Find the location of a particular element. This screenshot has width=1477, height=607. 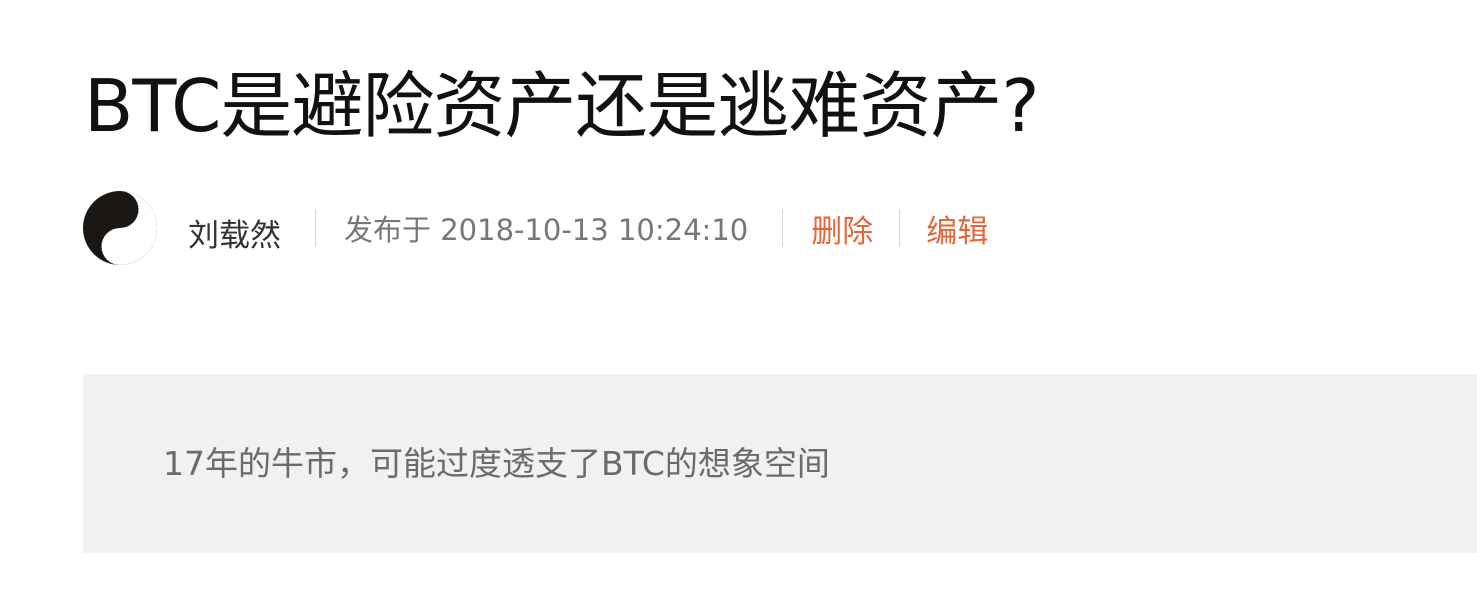

edit-button: 编辑 is located at coordinates (957, 228).